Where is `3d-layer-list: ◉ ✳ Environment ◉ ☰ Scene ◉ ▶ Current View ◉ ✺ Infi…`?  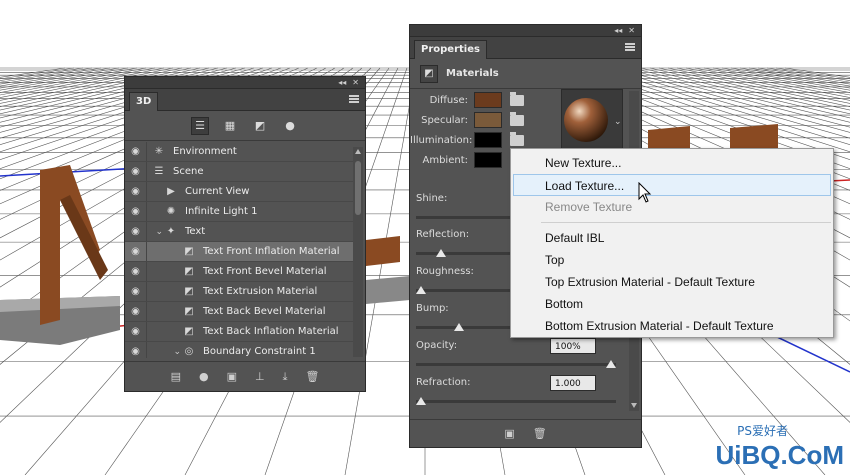 3d-layer-list: ◉ ✳ Environment ◉ ☰ Scene ◉ ▶ Current View ◉ ✺ Infi… is located at coordinates (239, 250).